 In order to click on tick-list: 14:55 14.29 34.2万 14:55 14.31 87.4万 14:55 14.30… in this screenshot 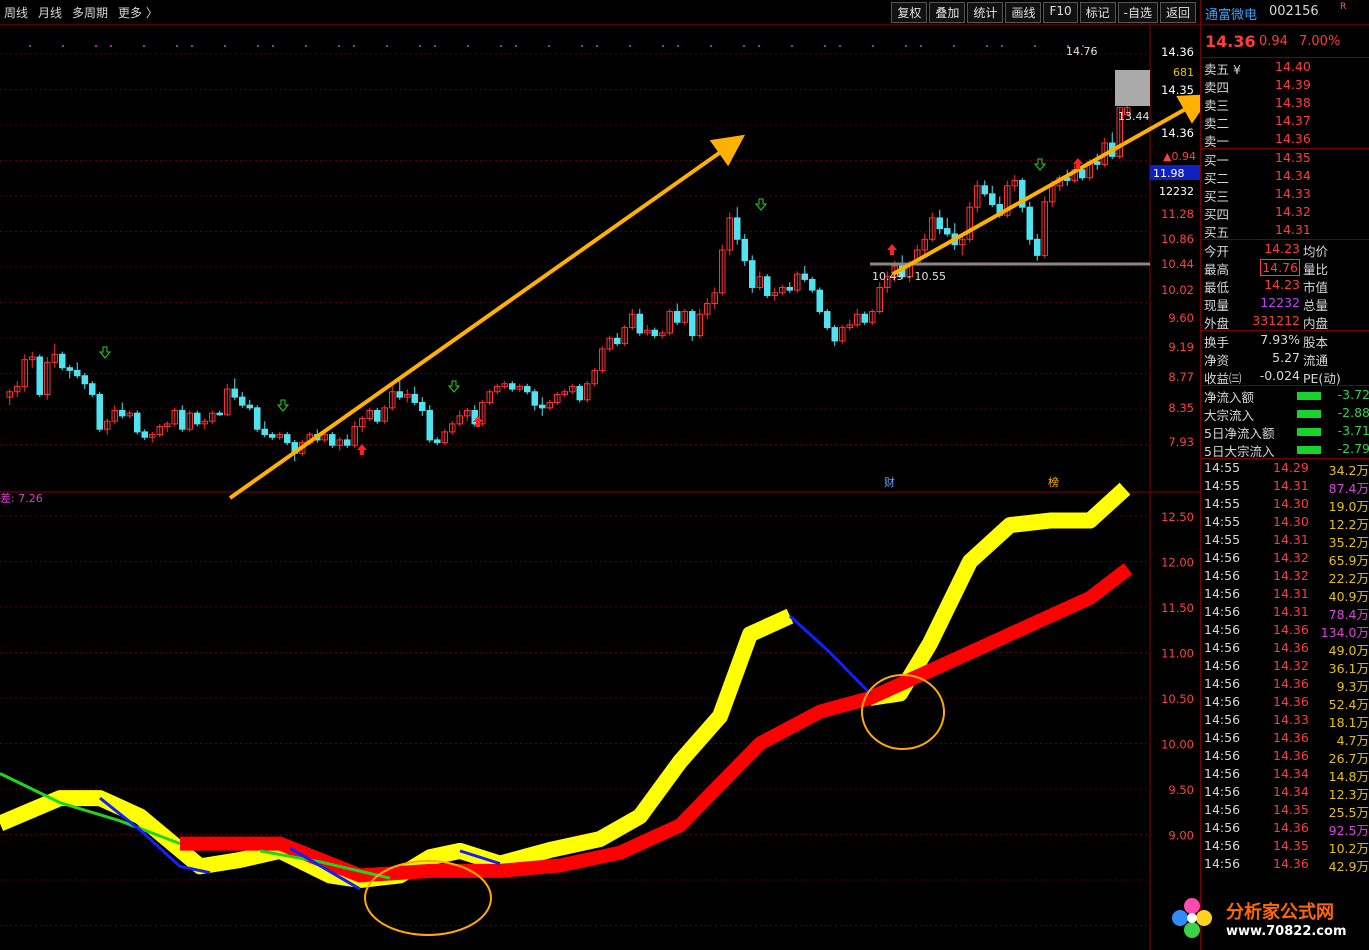, I will do `click(1285, 666)`.